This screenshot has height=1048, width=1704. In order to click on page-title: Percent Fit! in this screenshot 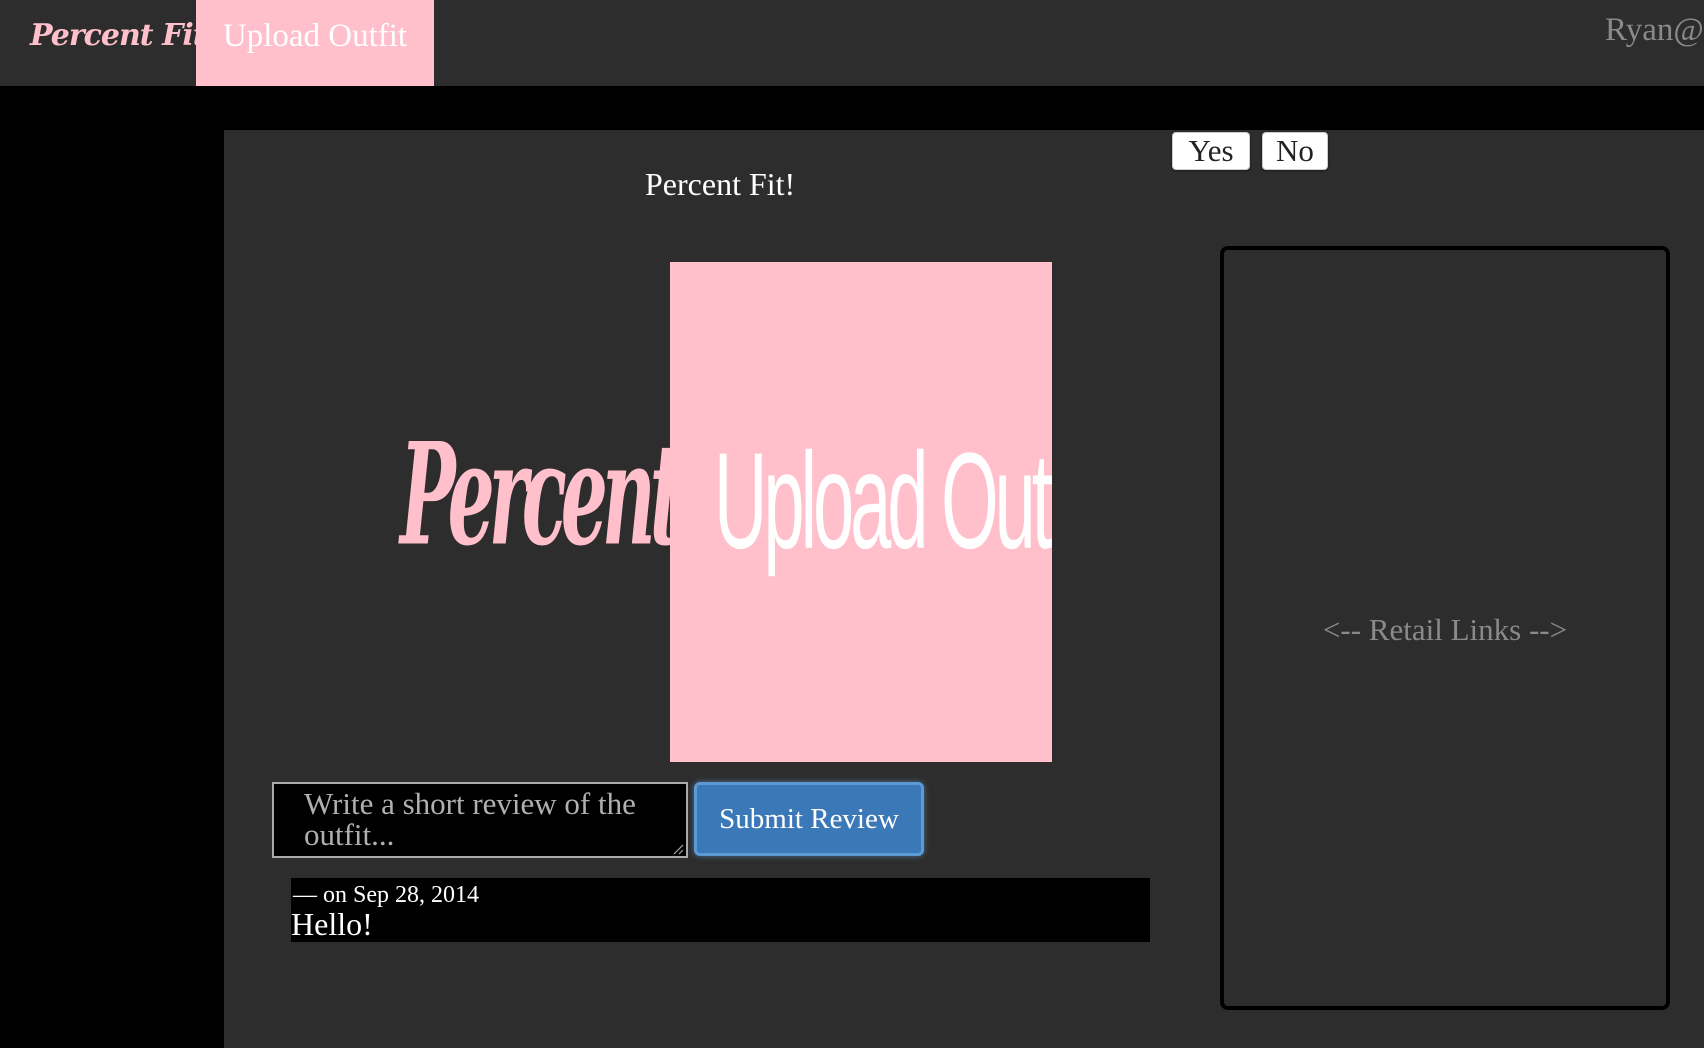, I will do `click(720, 184)`.